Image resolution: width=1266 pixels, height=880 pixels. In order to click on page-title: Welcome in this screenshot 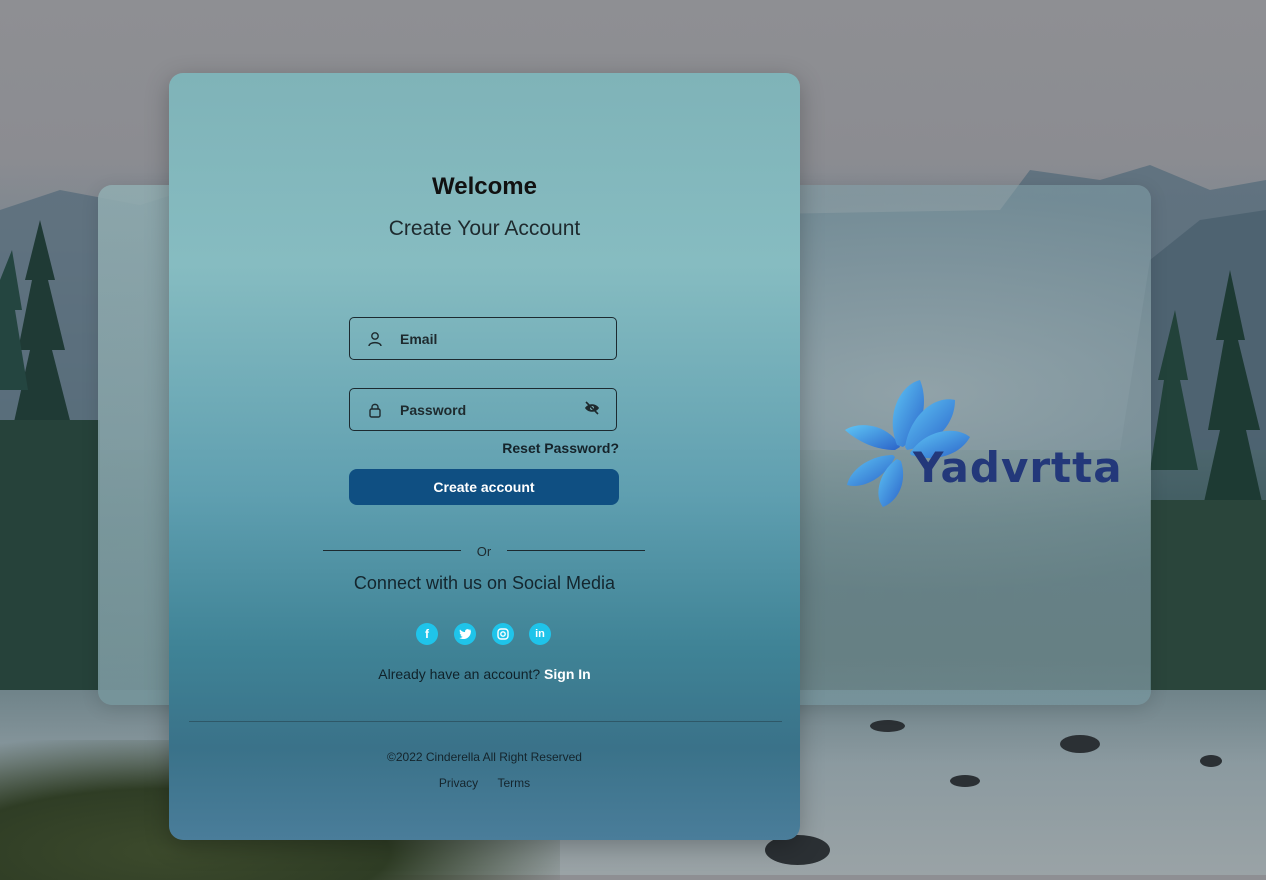, I will do `click(484, 186)`.